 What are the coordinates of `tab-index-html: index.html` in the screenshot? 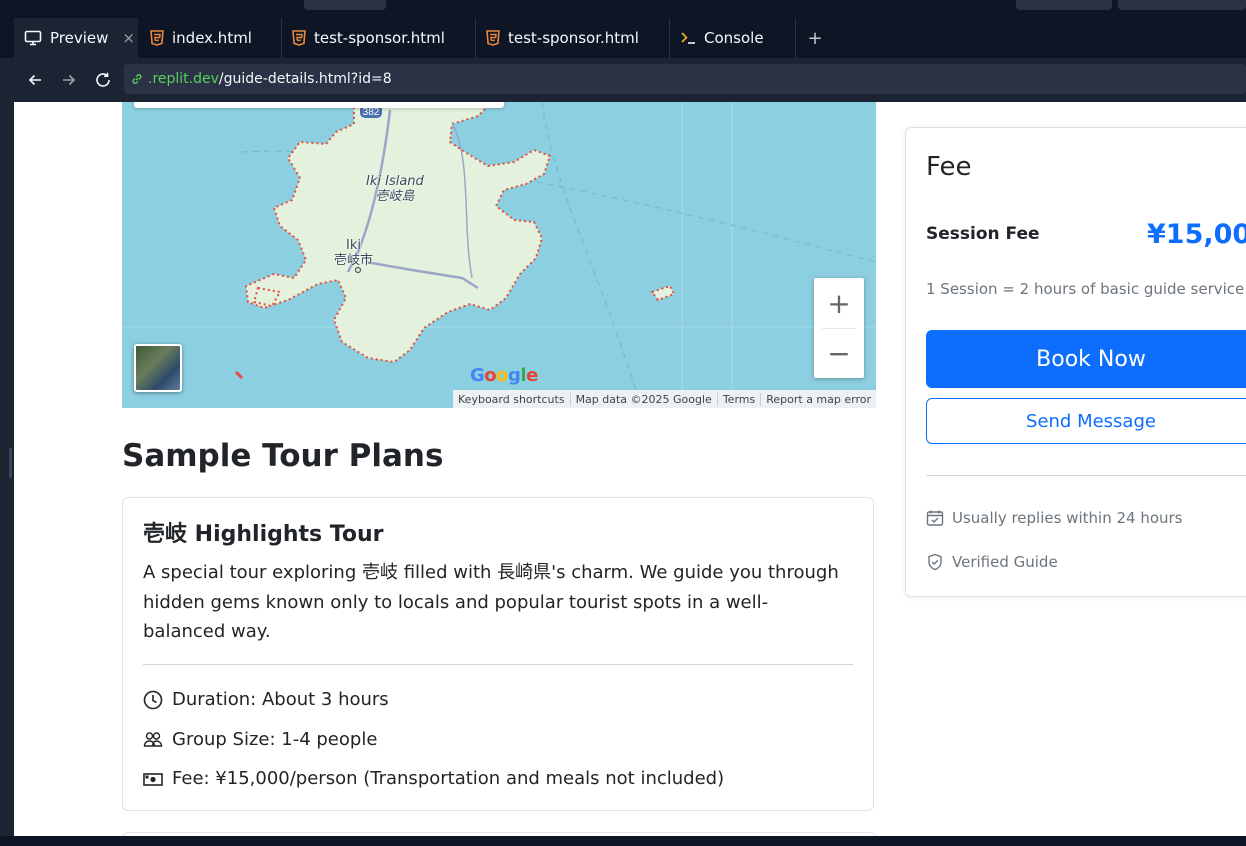 It's located at (210, 38).